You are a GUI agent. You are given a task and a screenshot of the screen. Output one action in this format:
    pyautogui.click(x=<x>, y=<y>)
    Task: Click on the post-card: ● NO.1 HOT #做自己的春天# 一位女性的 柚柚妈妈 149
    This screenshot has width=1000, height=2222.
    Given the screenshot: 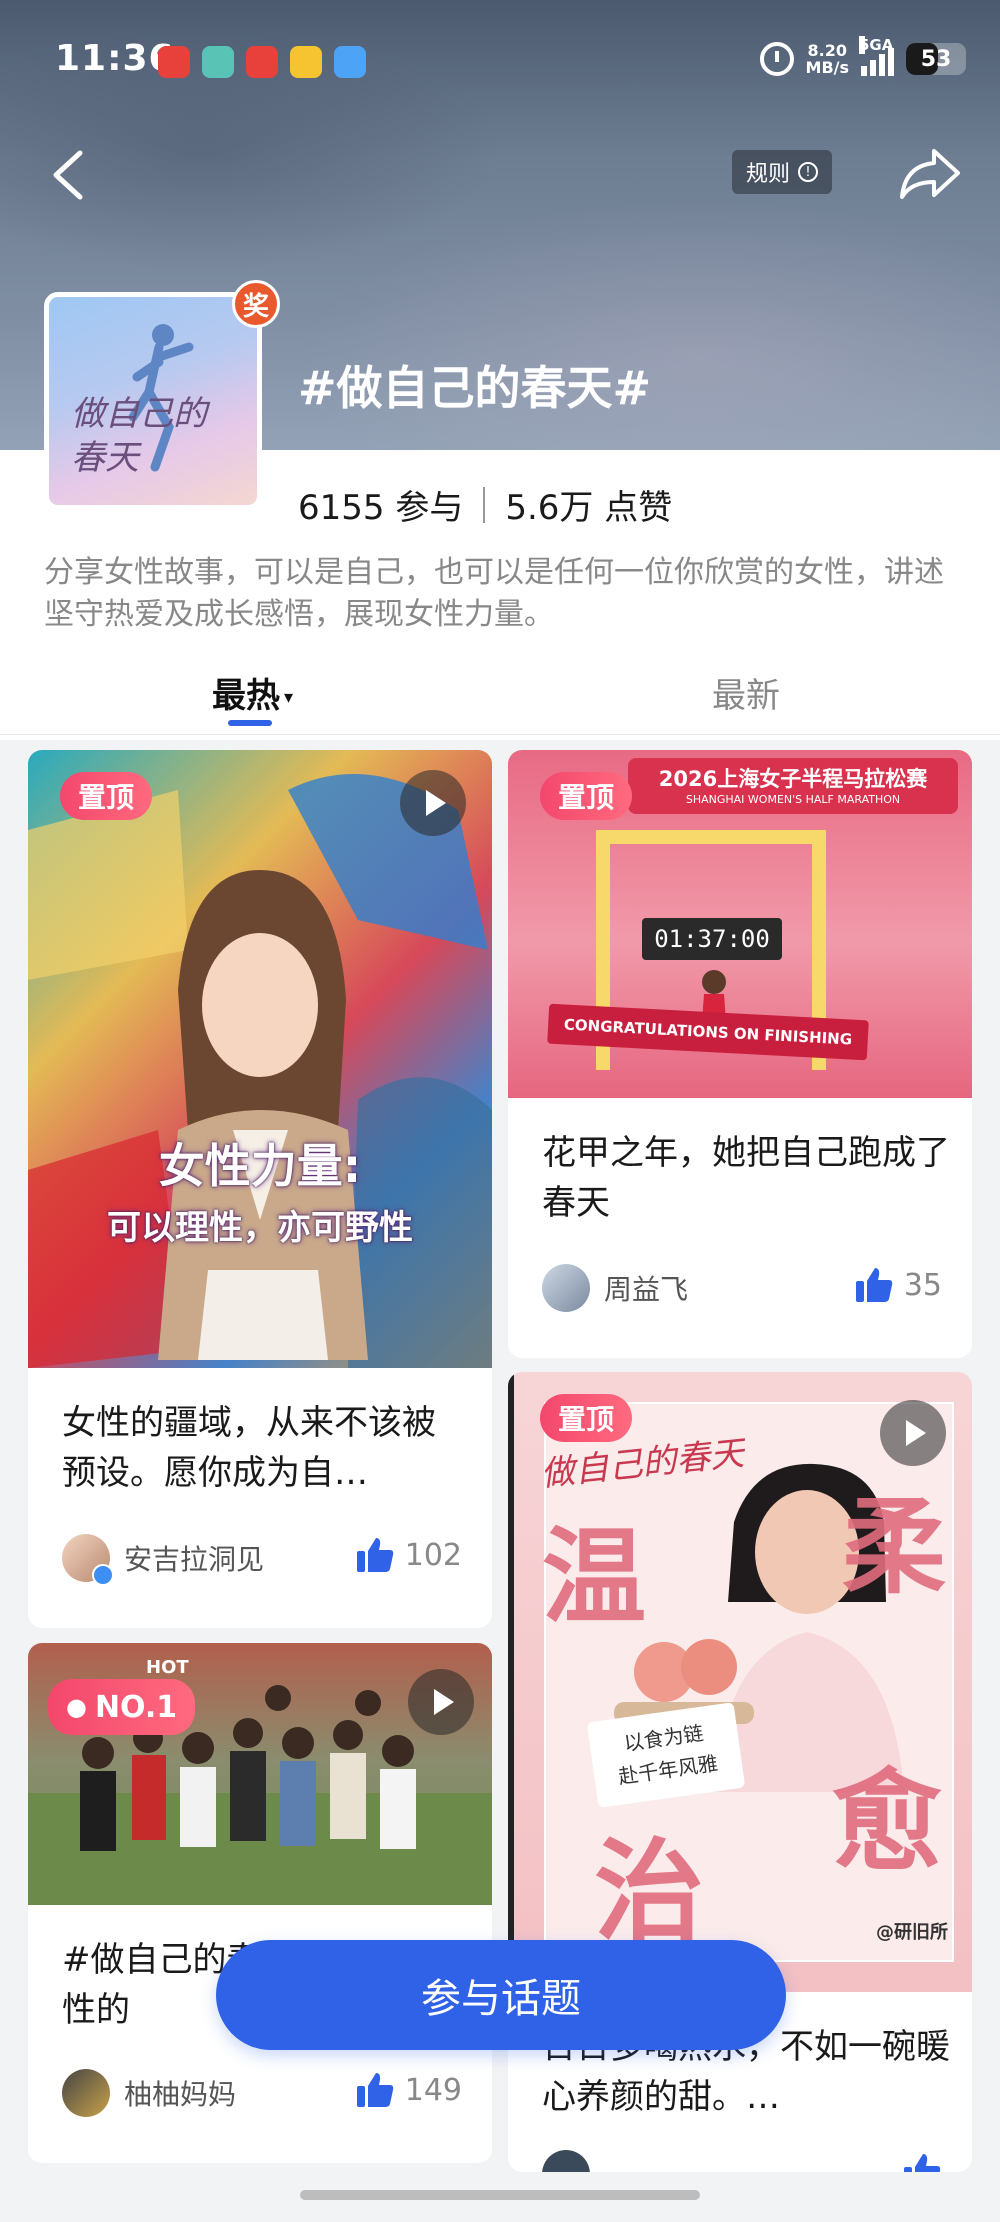 What is the action you would take?
    pyautogui.click(x=260, y=1903)
    